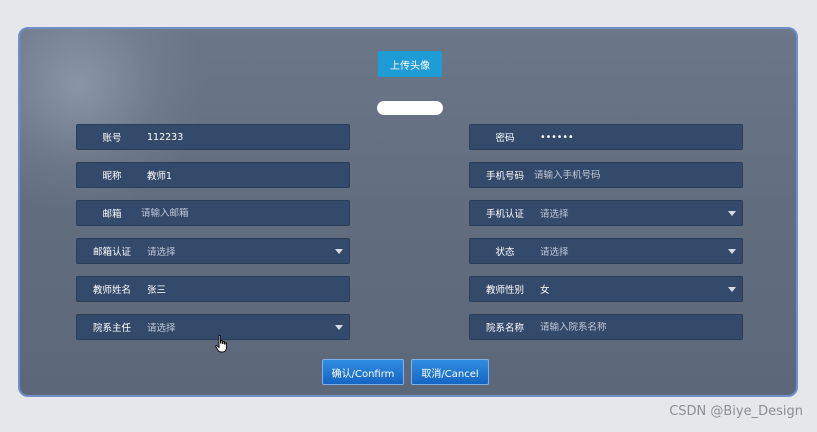 Image resolution: width=817 pixels, height=432 pixels. I want to click on dept-name-field: 院系名称, so click(606, 327).